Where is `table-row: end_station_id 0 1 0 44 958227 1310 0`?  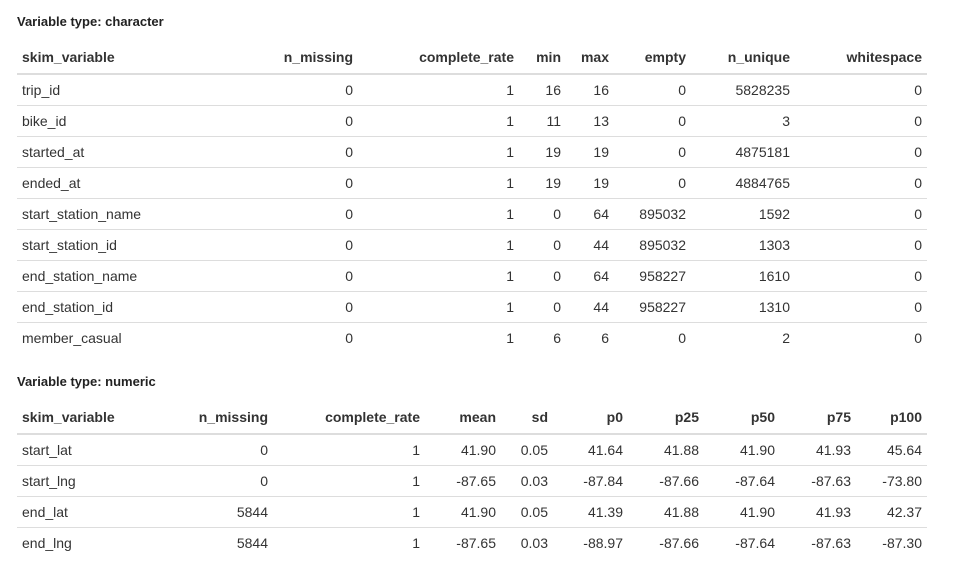 table-row: end_station_id 0 1 0 44 958227 1310 0 is located at coordinates (472, 307).